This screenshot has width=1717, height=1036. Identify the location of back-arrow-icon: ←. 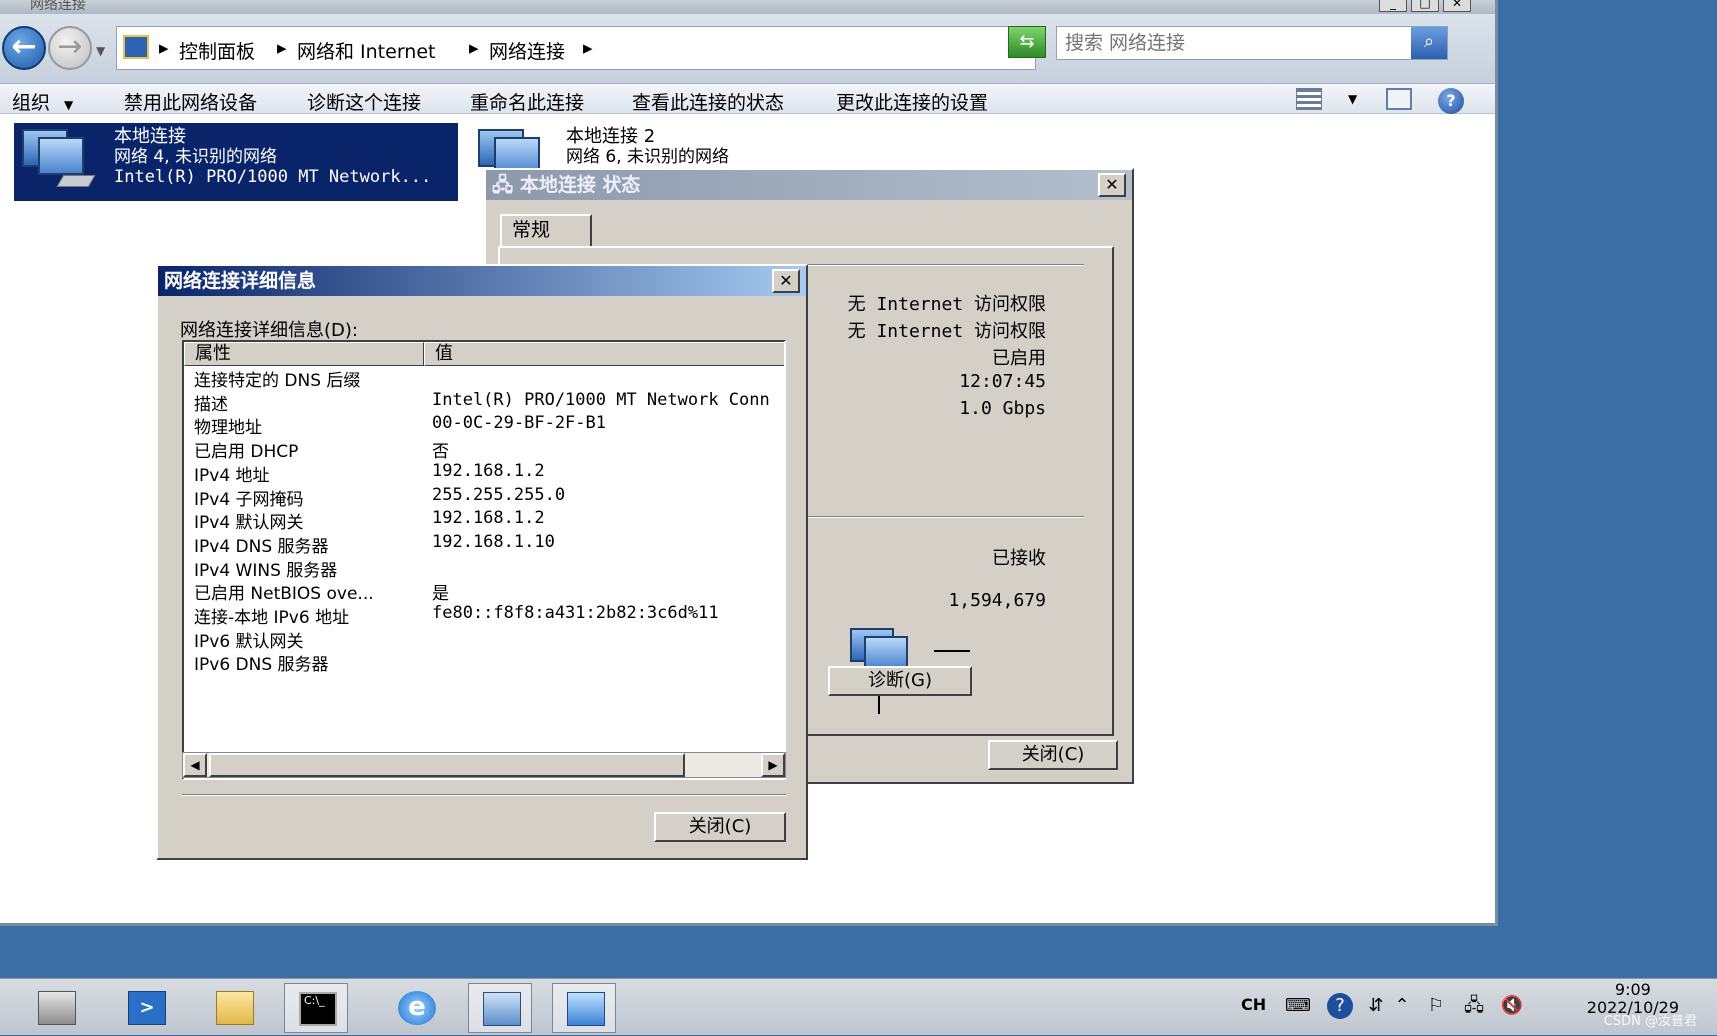
(24, 46).